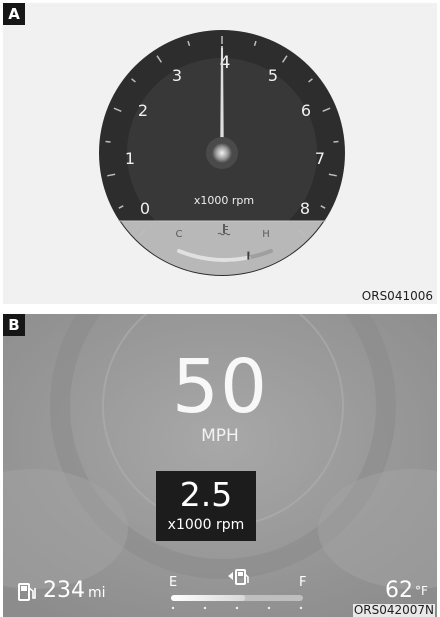 The image size is (440, 617). Describe the element at coordinates (399, 590) in the screenshot. I see `outside-temp-value: 62` at that location.